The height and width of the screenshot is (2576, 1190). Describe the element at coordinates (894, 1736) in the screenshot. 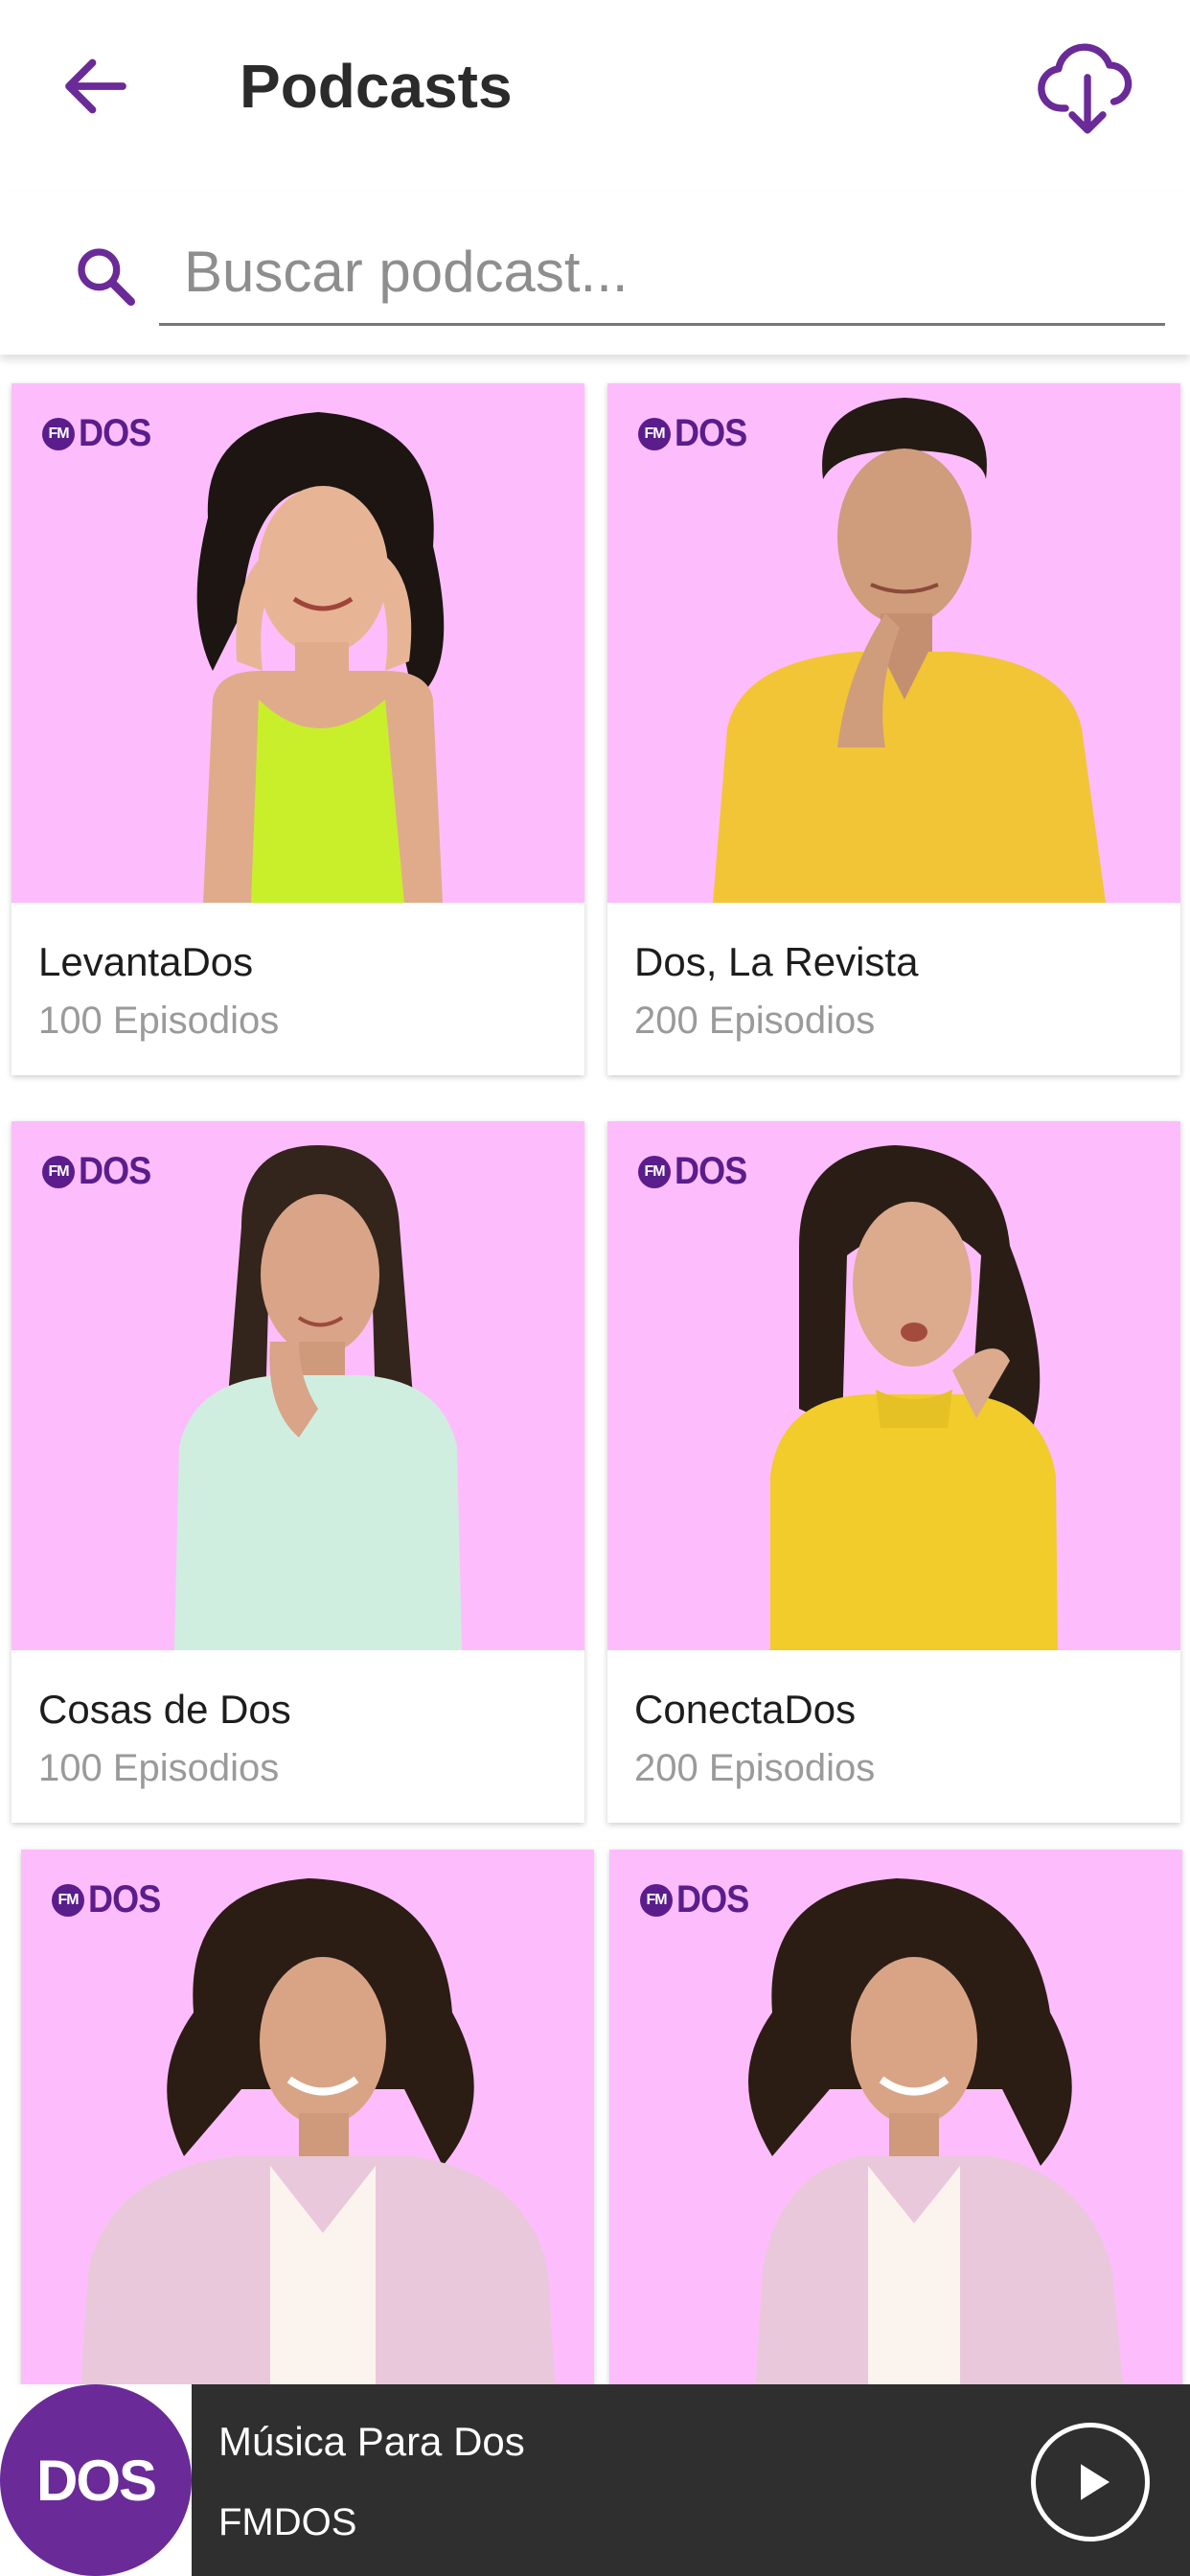

I see `podcast-meta: ConectaDos 200 Episodios` at that location.